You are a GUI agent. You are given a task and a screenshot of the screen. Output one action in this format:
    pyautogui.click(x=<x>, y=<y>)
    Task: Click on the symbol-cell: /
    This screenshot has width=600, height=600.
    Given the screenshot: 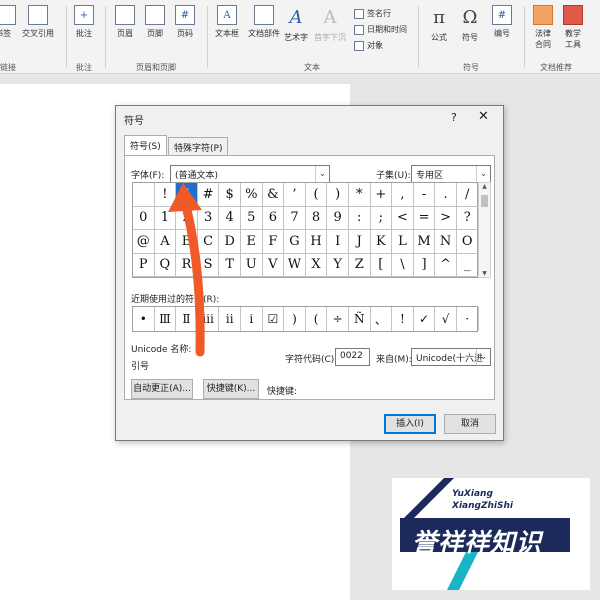 What is the action you would take?
    pyautogui.click(x=467, y=195)
    